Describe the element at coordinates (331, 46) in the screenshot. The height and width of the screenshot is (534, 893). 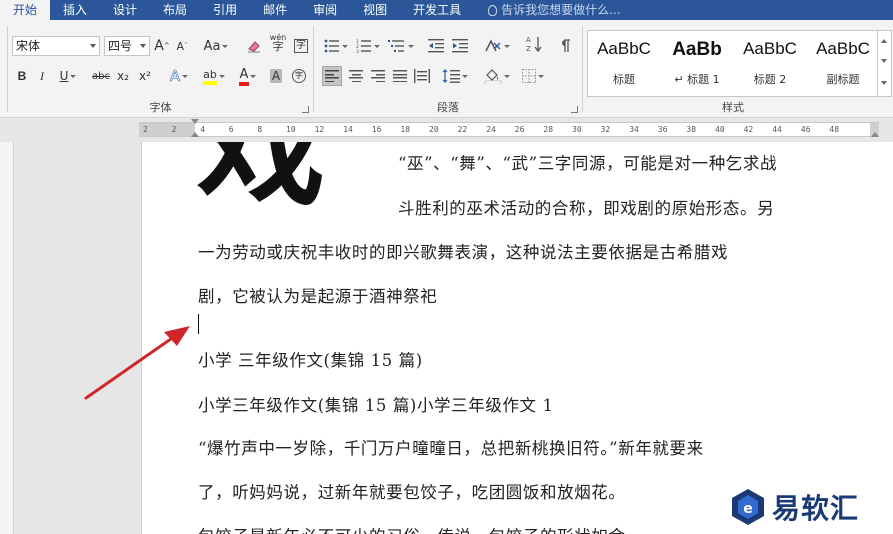
I see `bullet-list-icon` at that location.